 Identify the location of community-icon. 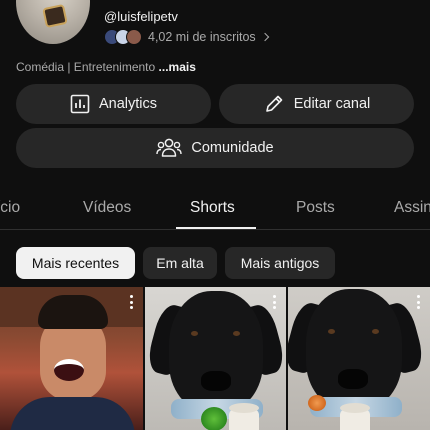
(169, 148).